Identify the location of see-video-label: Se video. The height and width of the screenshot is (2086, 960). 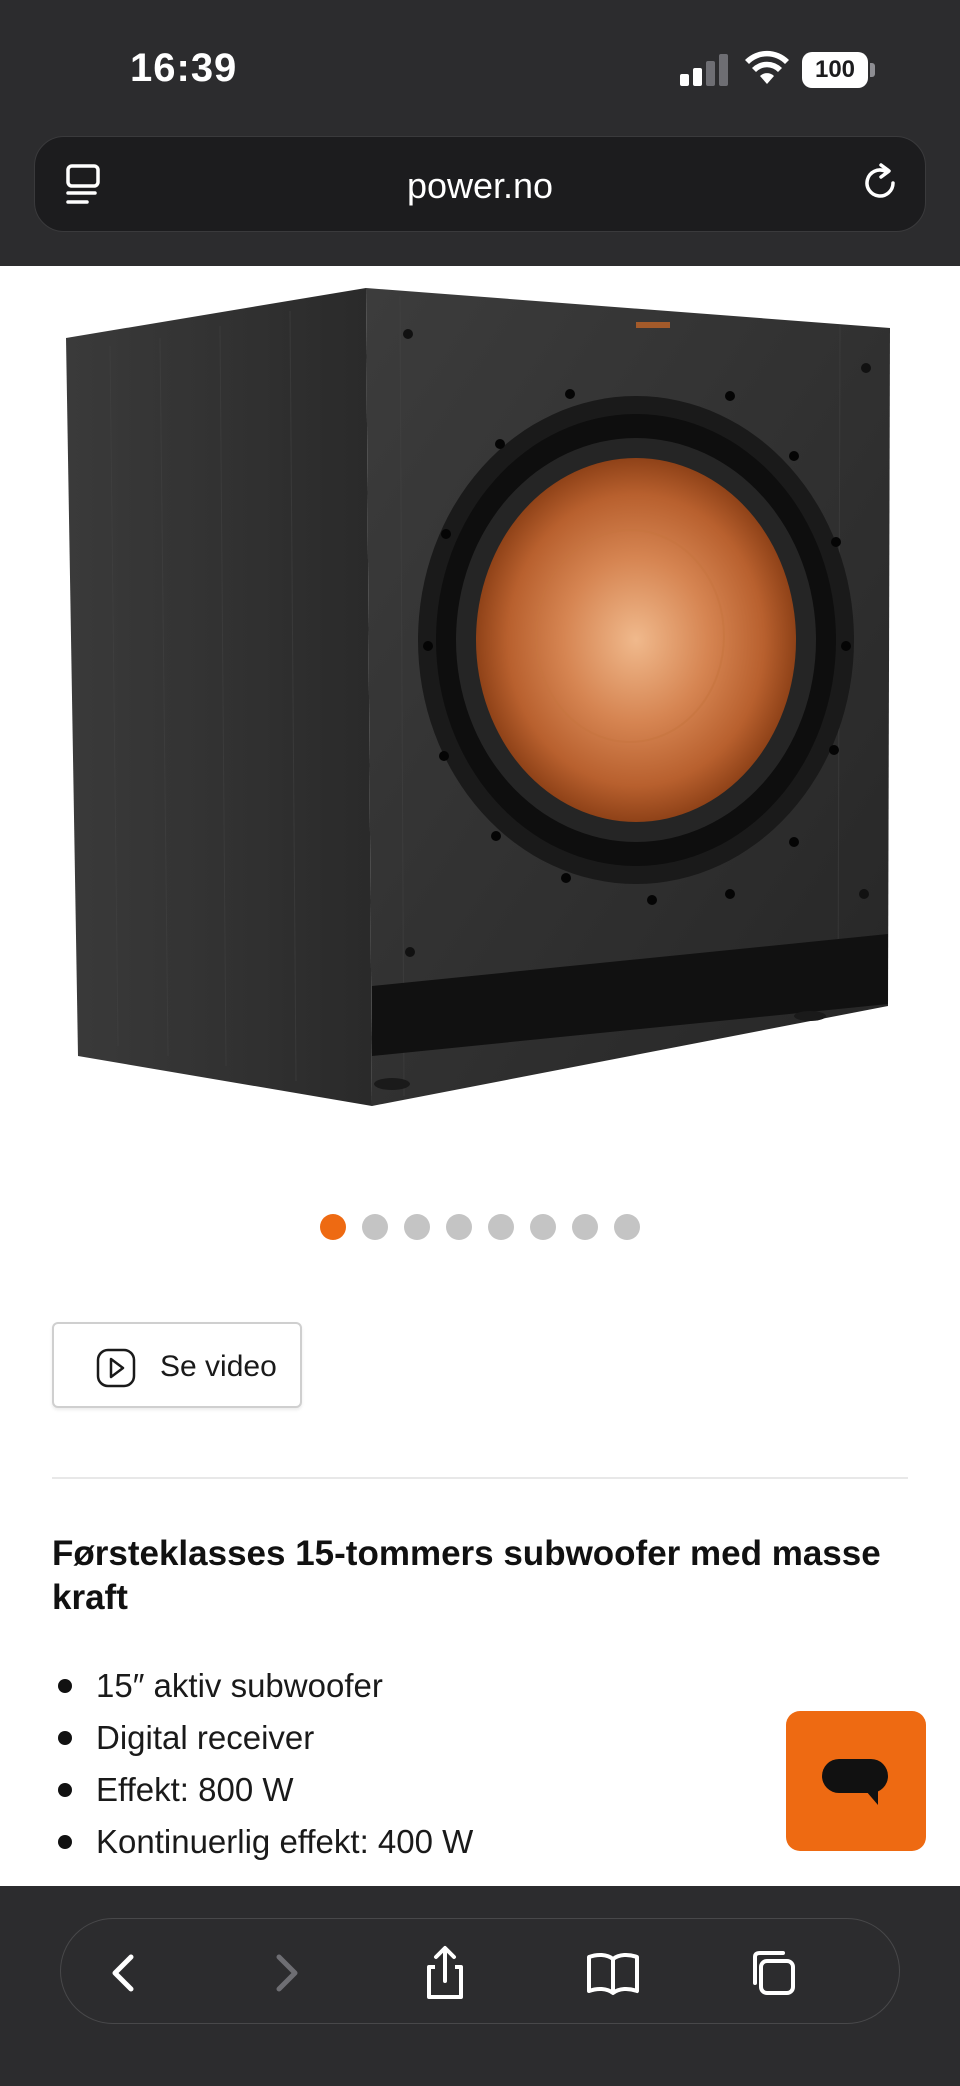
(218, 1366).